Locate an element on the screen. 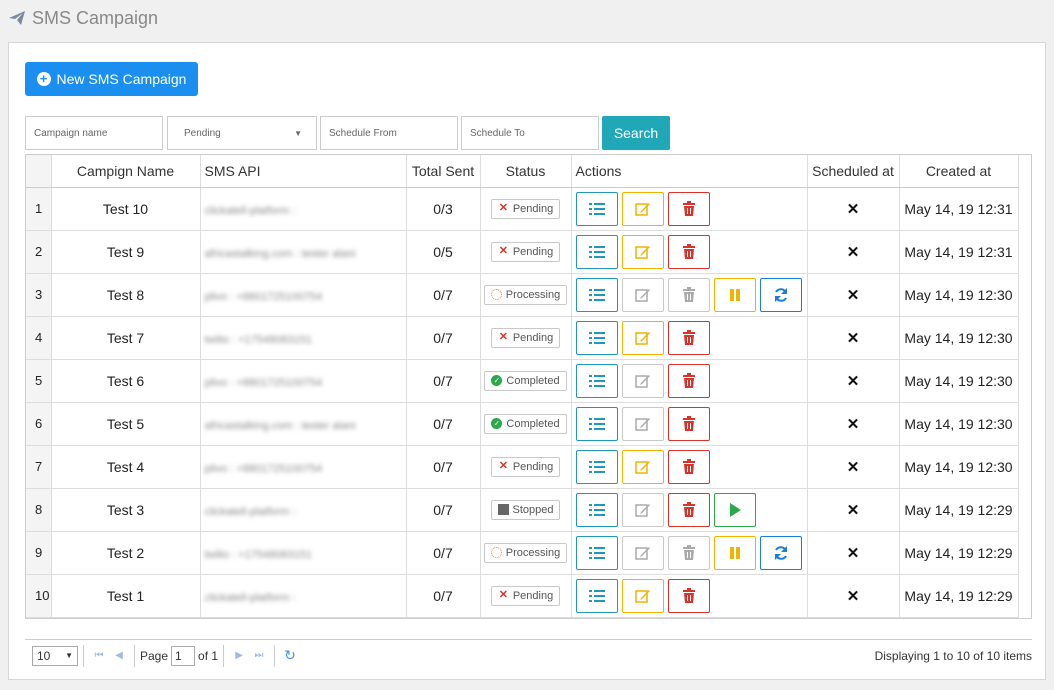 This screenshot has width=1054, height=690. page-number-input: 1 is located at coordinates (183, 655).